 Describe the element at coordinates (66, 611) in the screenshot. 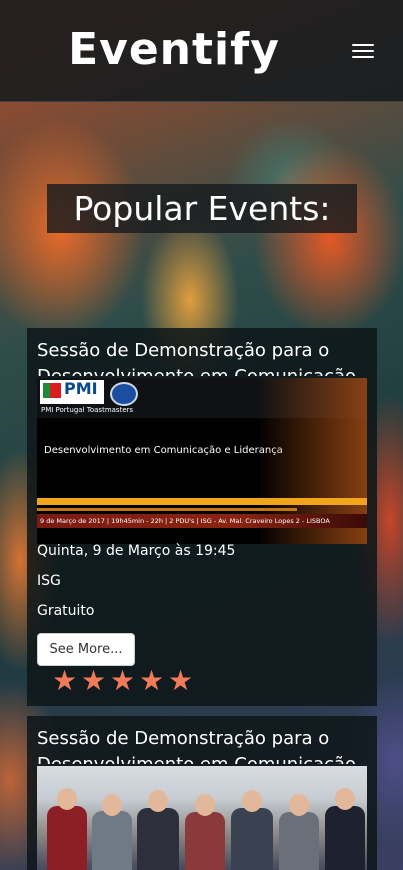

I see `event-price: Gratuito` at that location.